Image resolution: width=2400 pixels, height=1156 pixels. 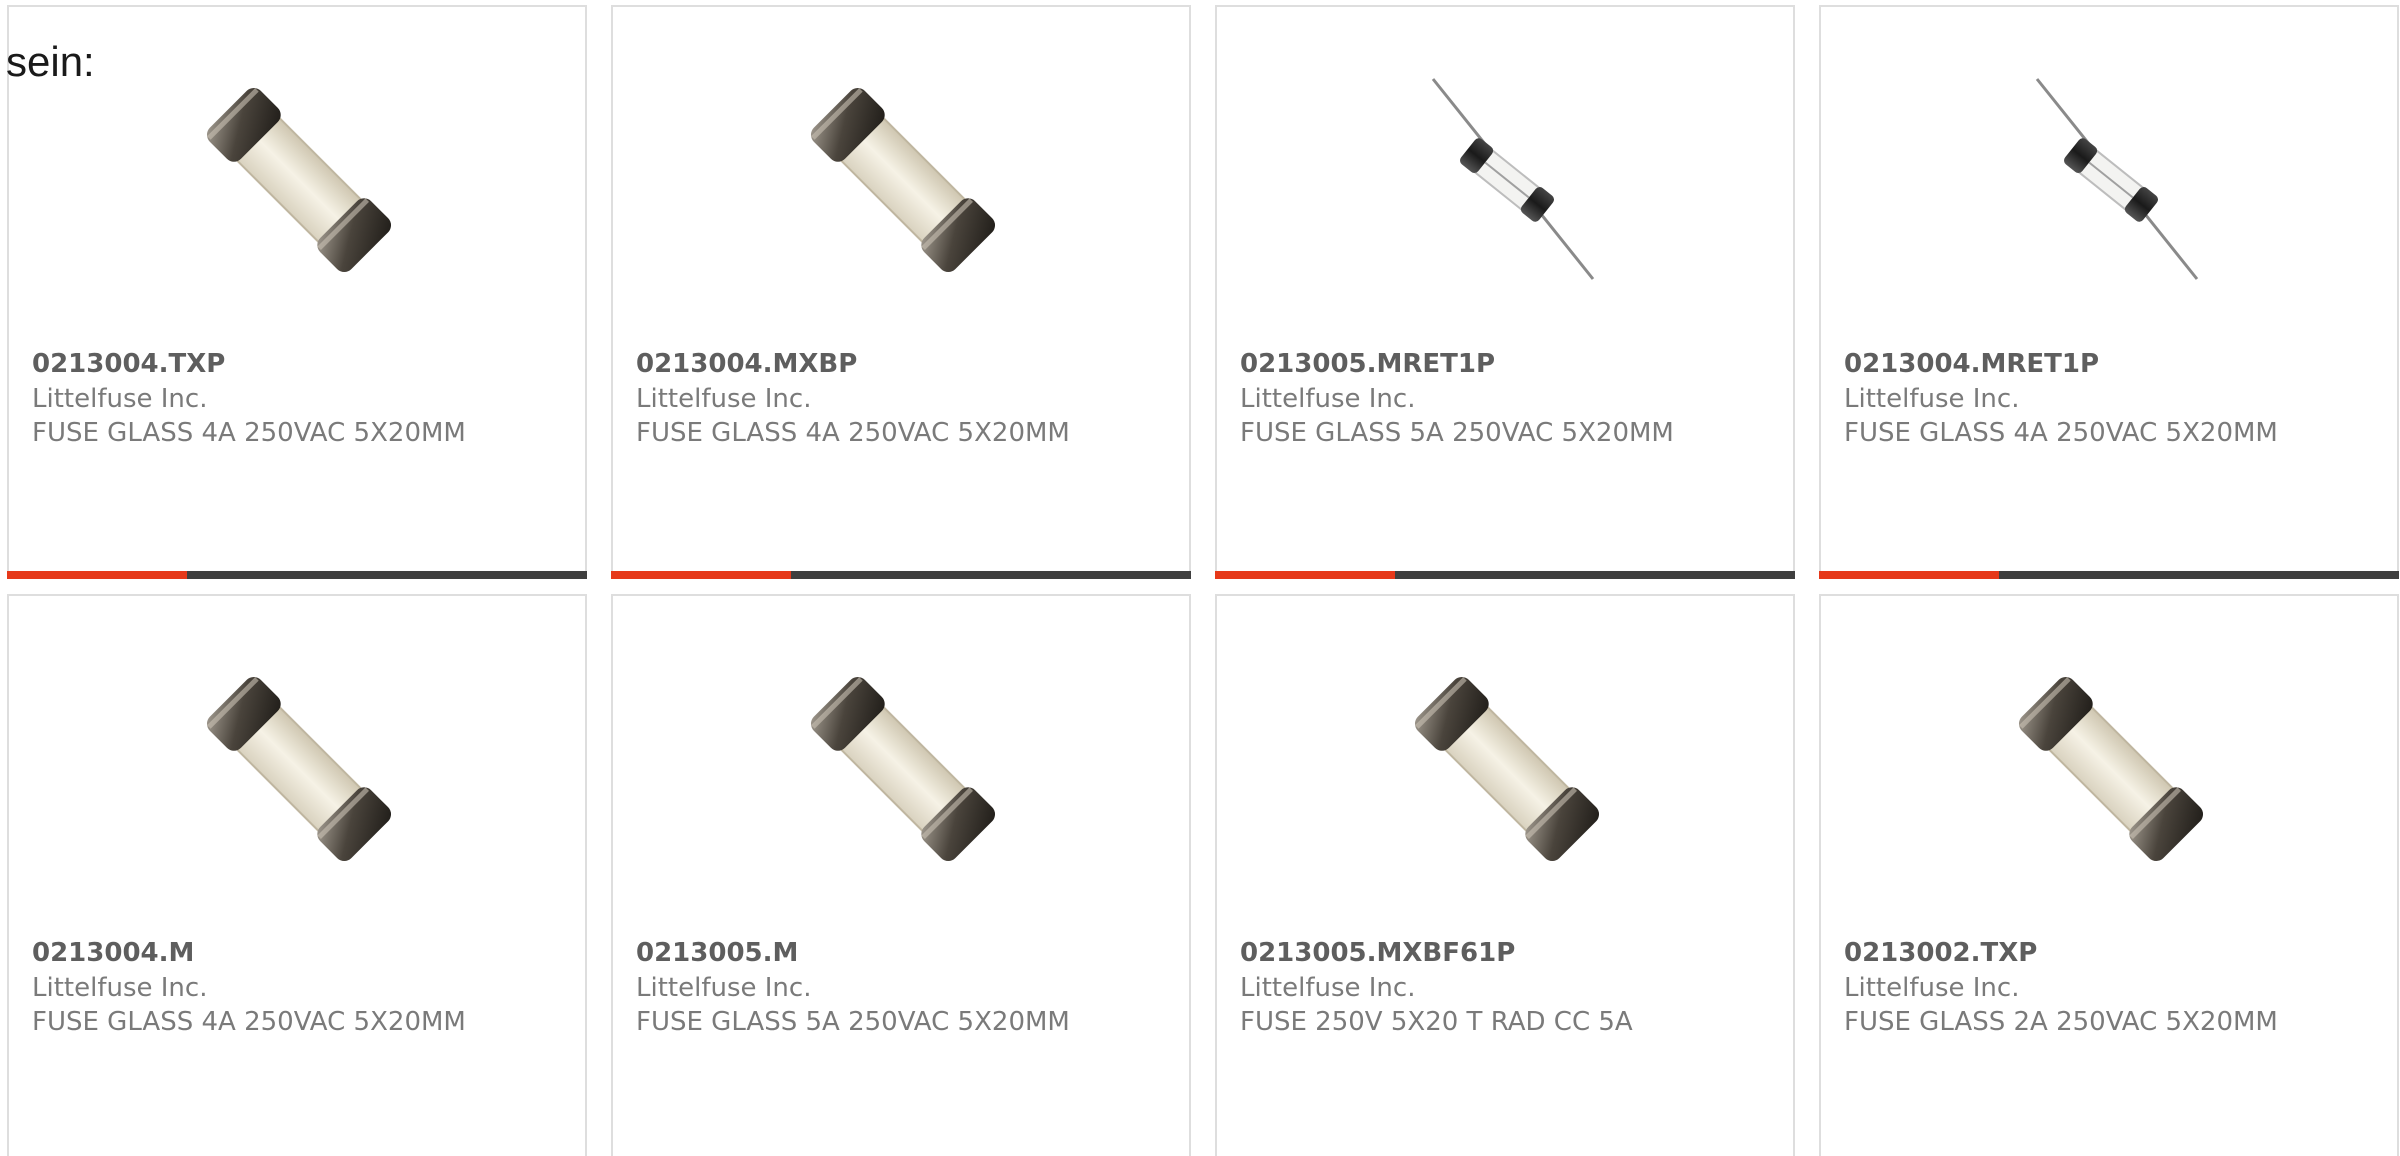 I want to click on part-number-link: 0213005.MXBF61P, so click(x=1377, y=953).